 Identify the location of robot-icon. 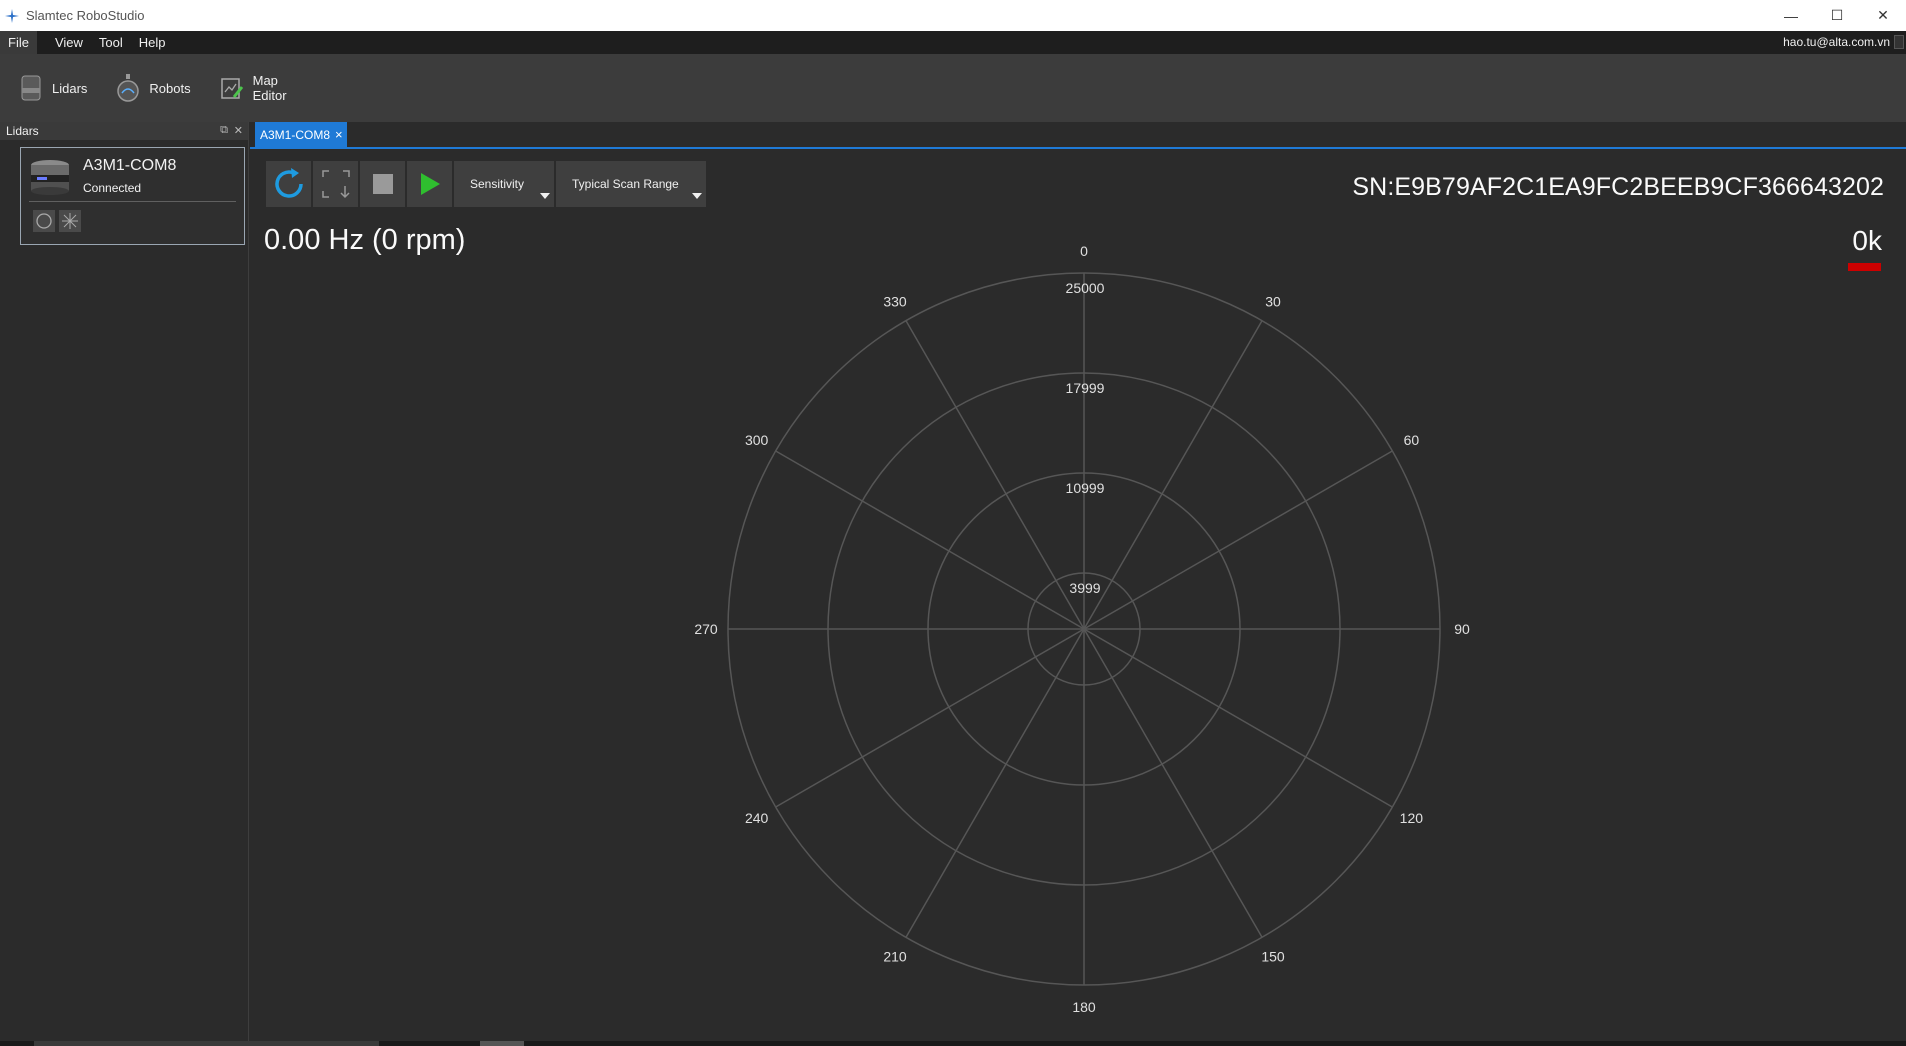
(128, 88).